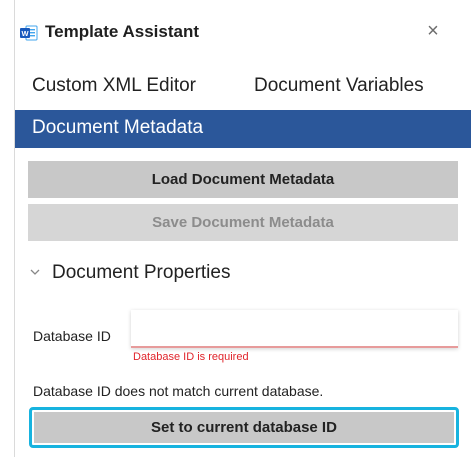  Describe the element at coordinates (14, 228) in the screenshot. I see `pane-left-border` at that location.